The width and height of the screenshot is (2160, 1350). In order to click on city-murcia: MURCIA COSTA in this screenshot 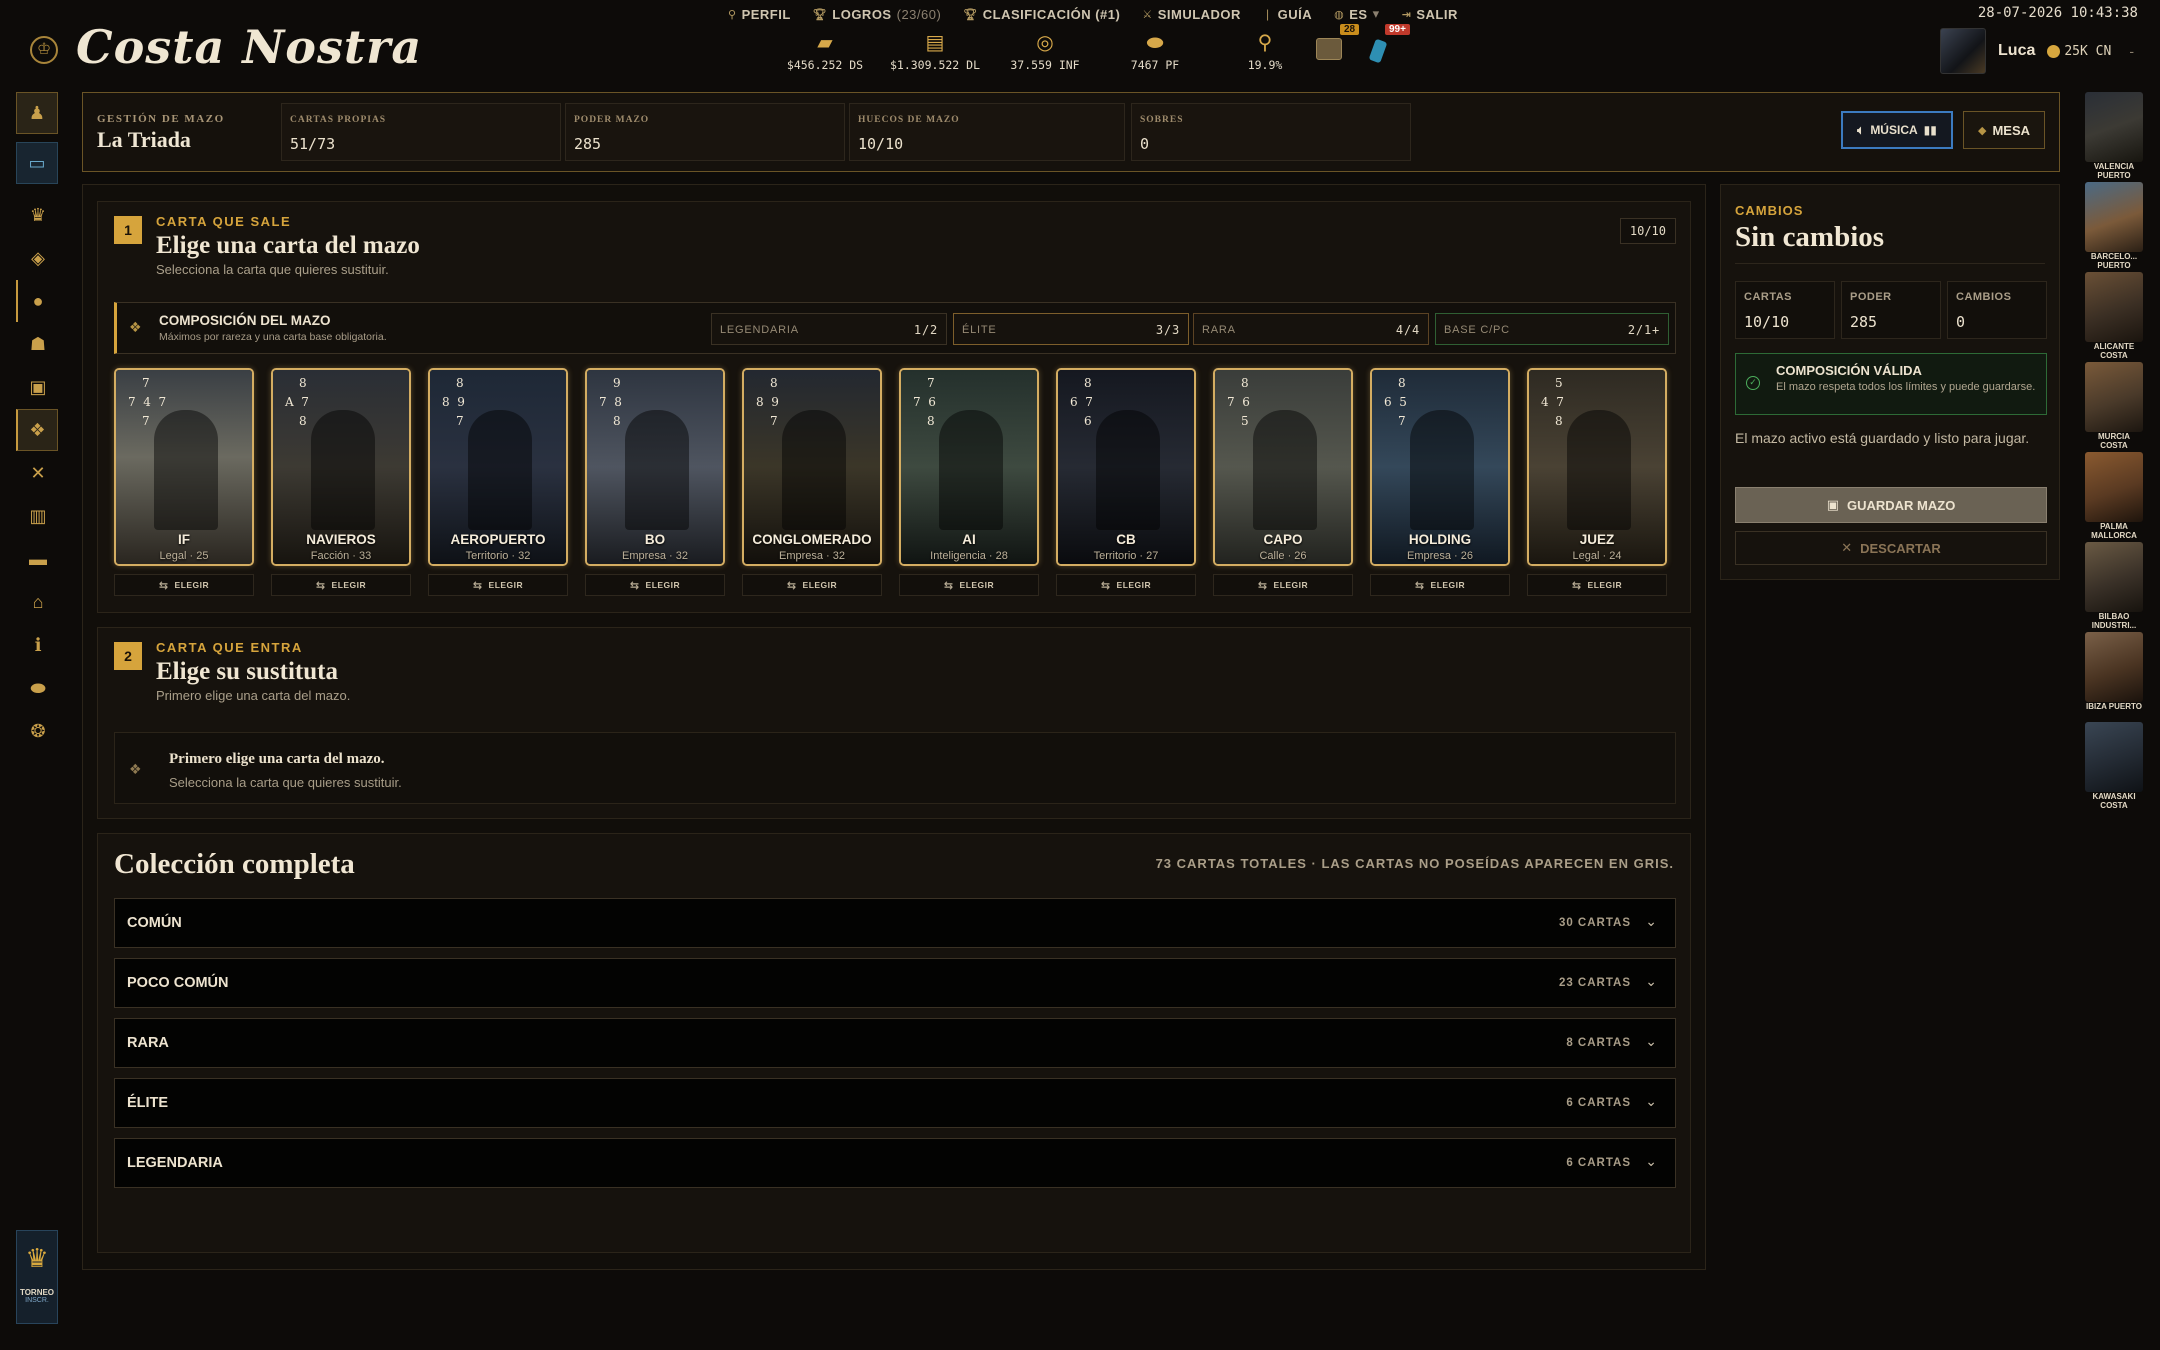, I will do `click(2114, 407)`.